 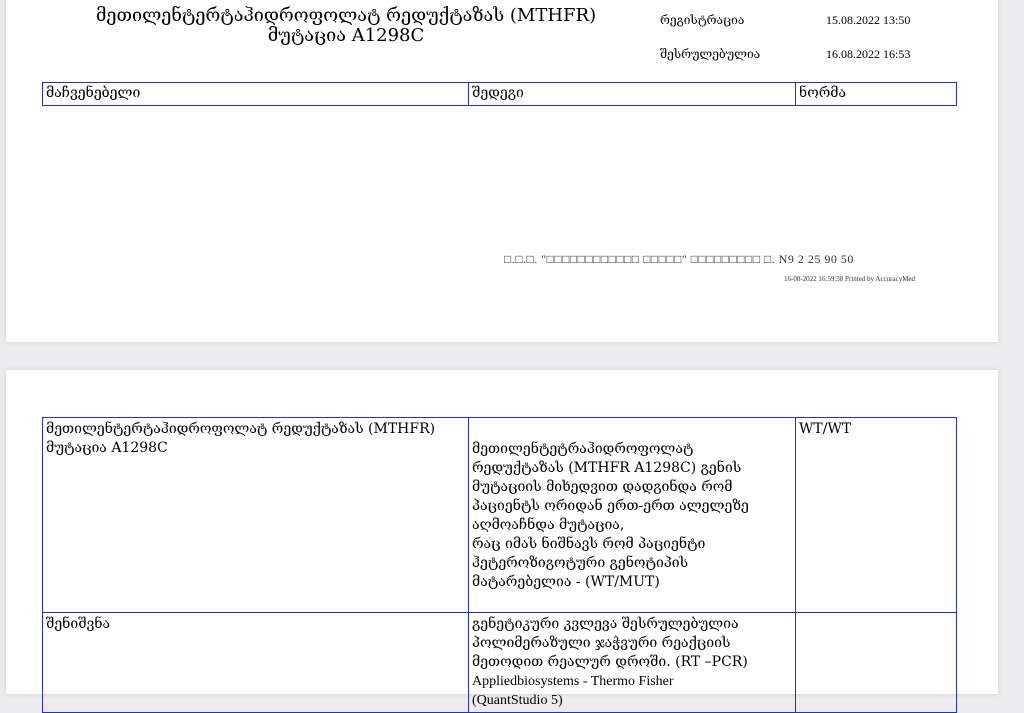 What do you see at coordinates (876, 662) in the screenshot?
I see `note-norm-cell` at bounding box center [876, 662].